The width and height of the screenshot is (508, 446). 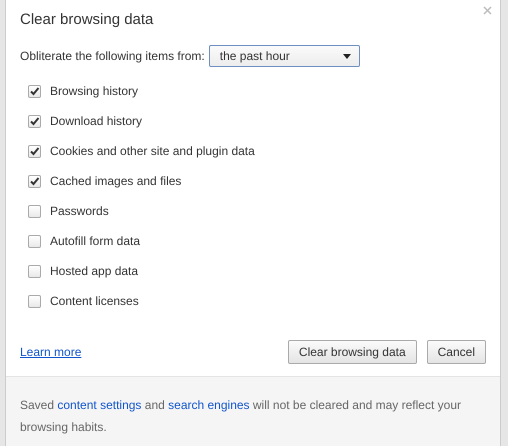 What do you see at coordinates (51, 352) in the screenshot?
I see `learn-more-link: Learn more` at bounding box center [51, 352].